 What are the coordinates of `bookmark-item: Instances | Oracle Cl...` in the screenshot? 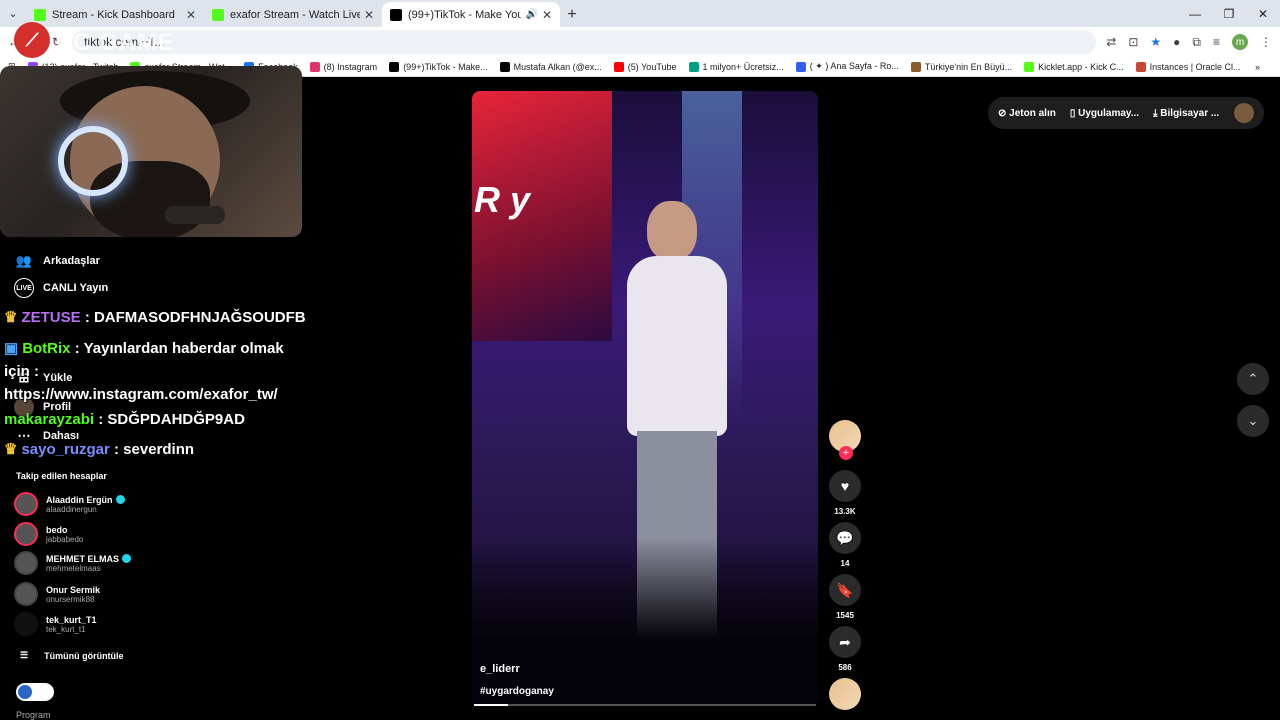 It's located at (1188, 66).